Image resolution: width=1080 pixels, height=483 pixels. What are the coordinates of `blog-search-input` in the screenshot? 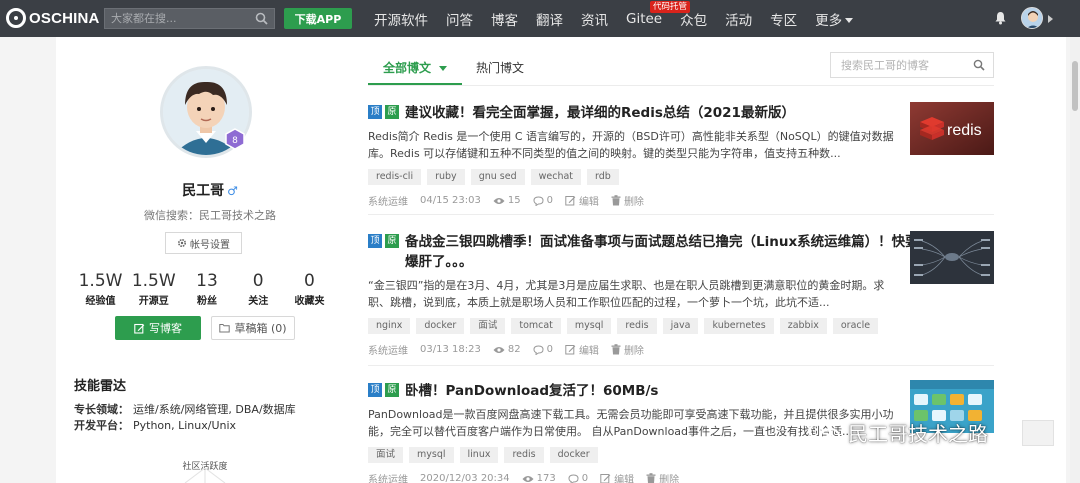 It's located at (896, 65).